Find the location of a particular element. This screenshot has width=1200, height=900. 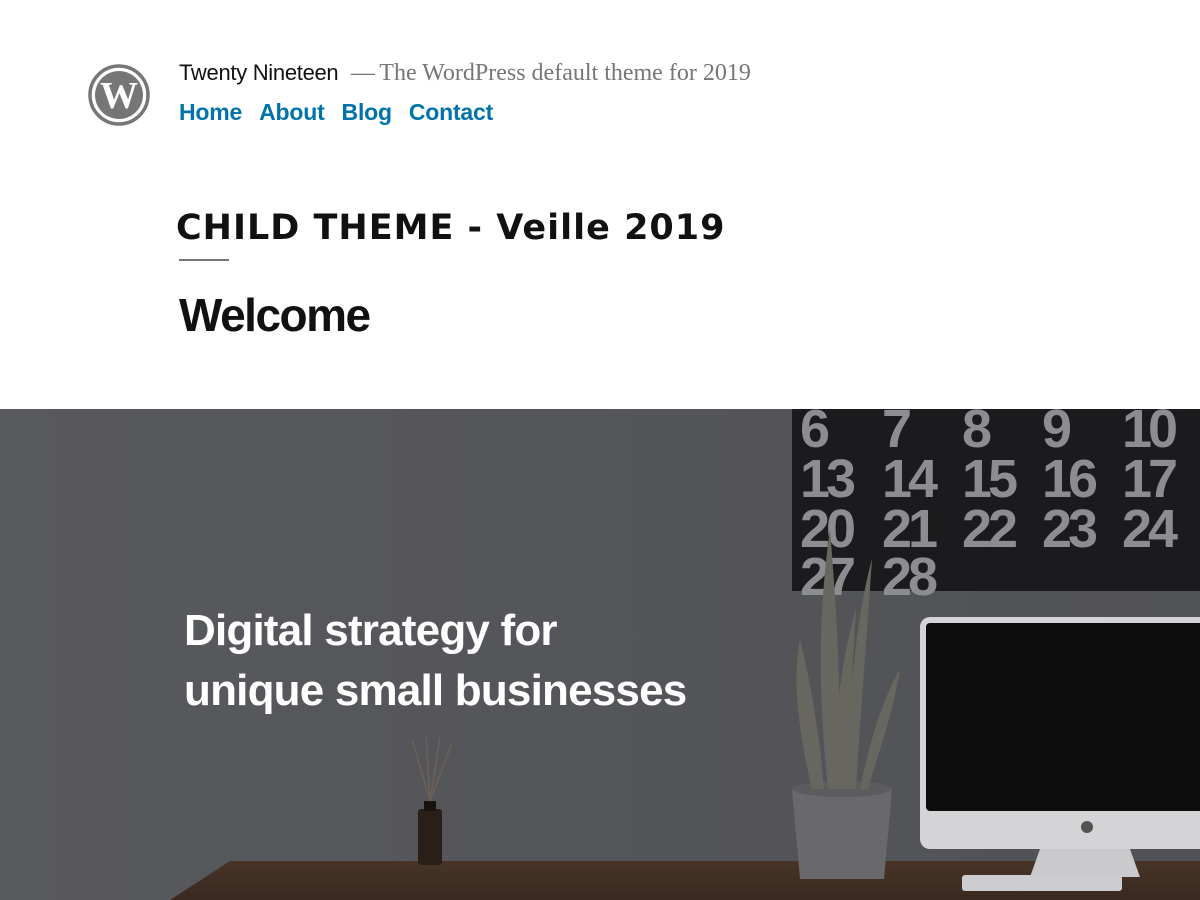

site-description: The WordPress default theme for 2019 is located at coordinates (565, 73).